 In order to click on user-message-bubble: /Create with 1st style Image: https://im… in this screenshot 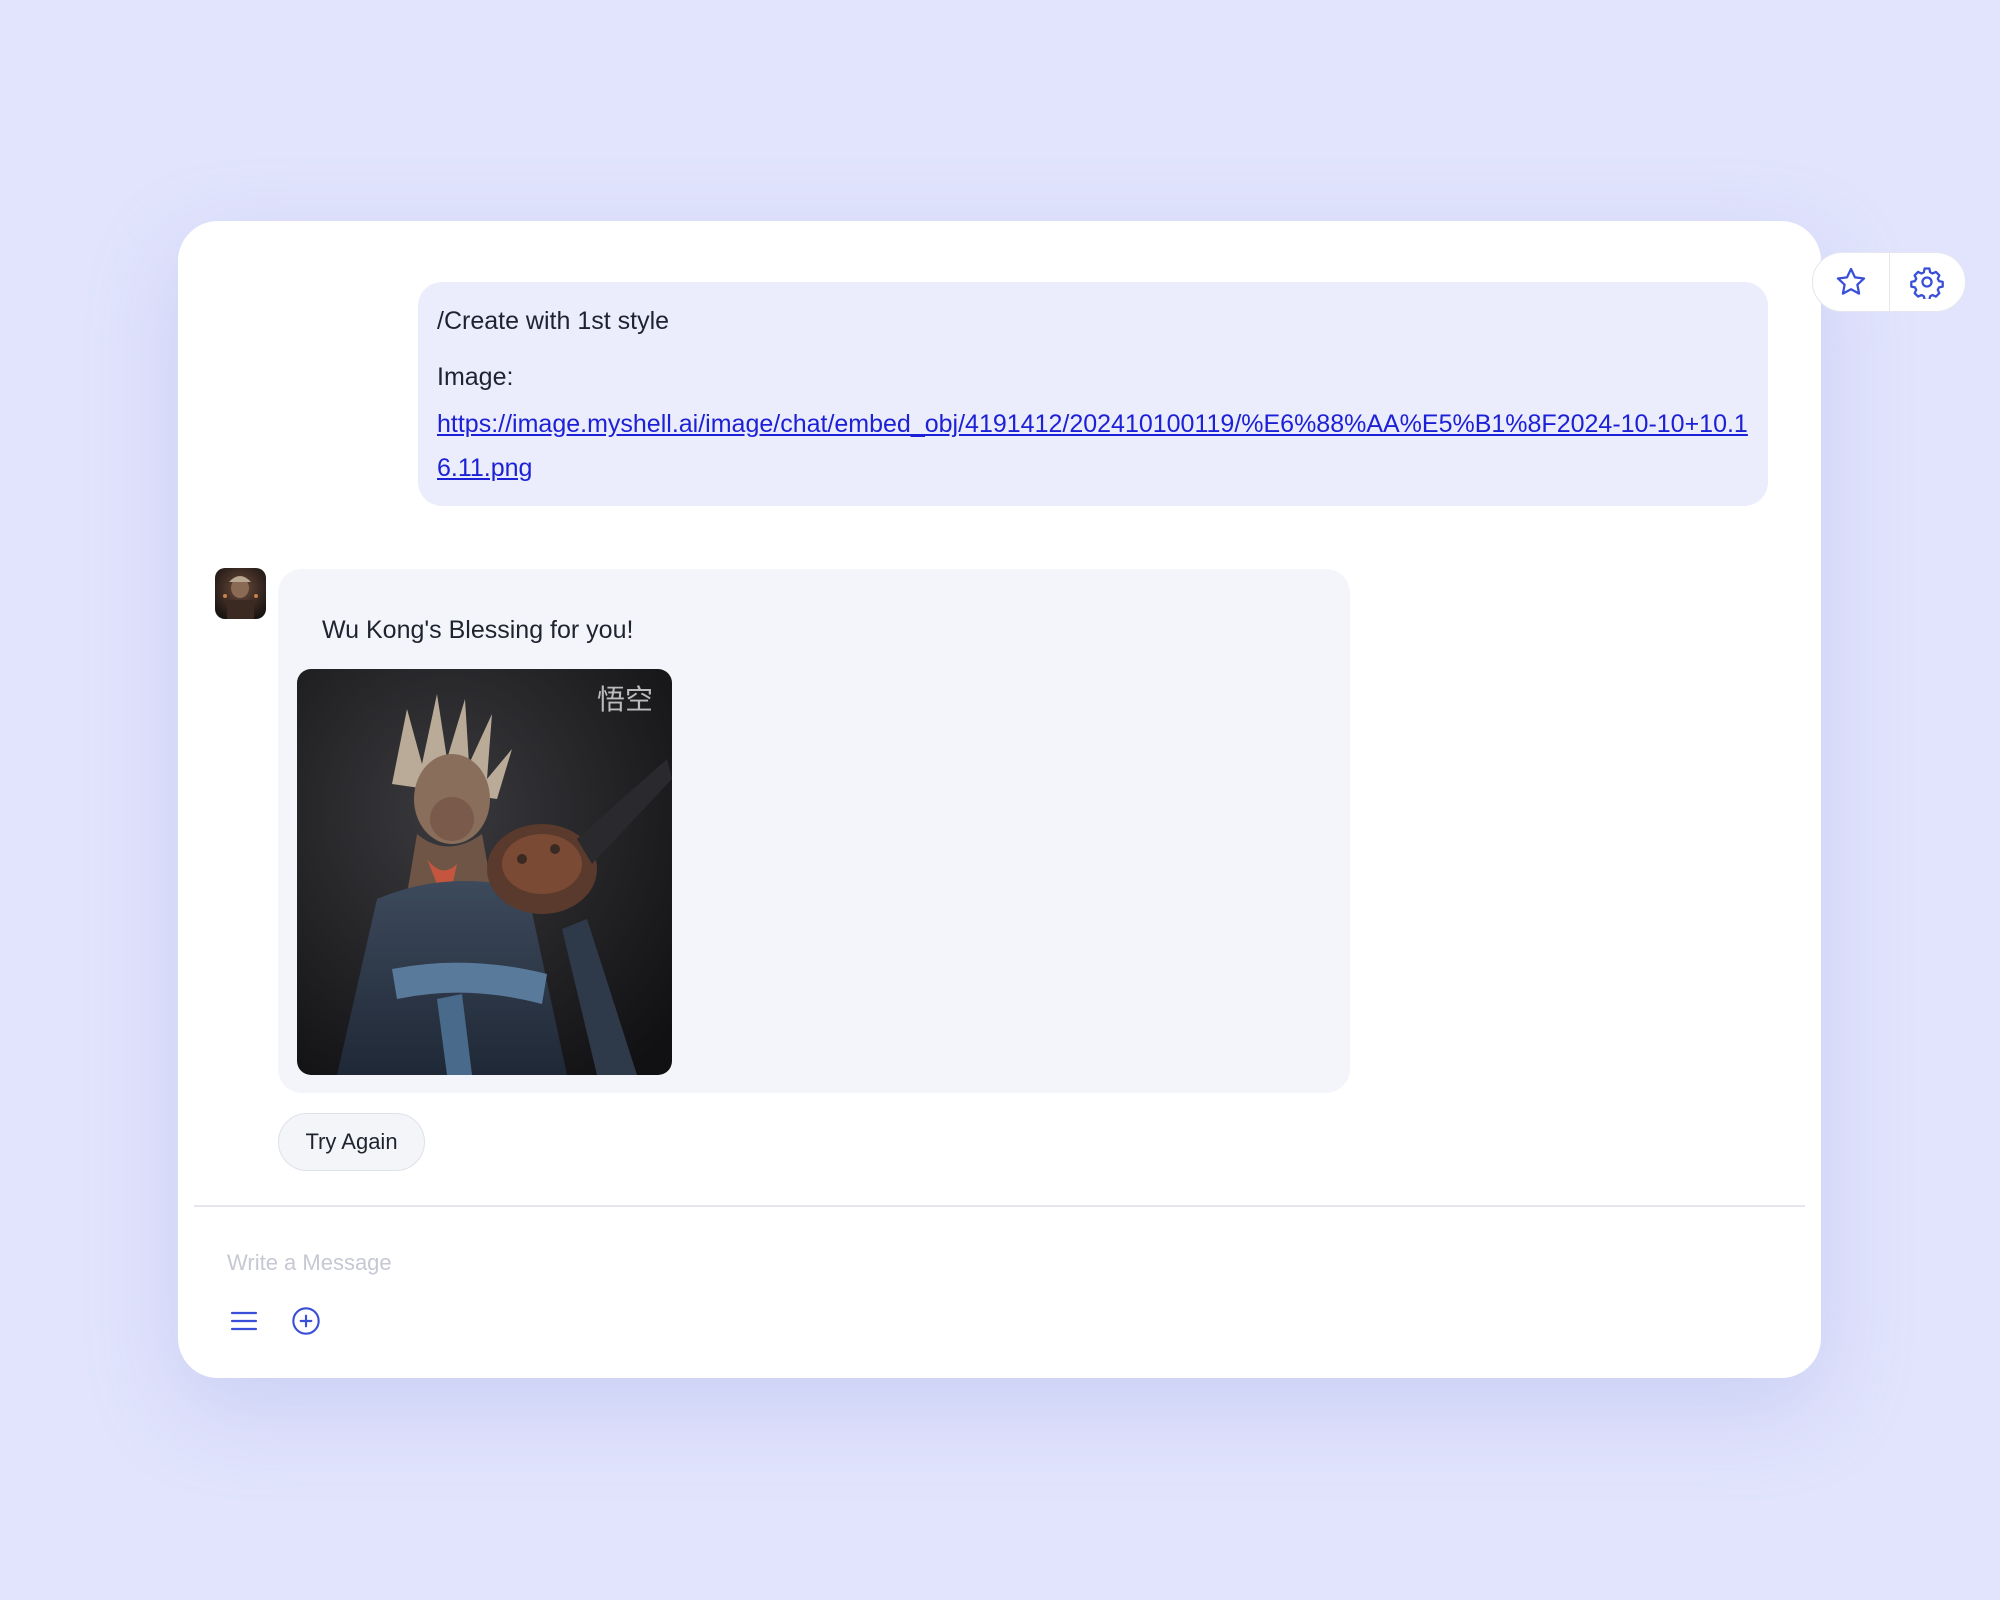, I will do `click(1093, 394)`.